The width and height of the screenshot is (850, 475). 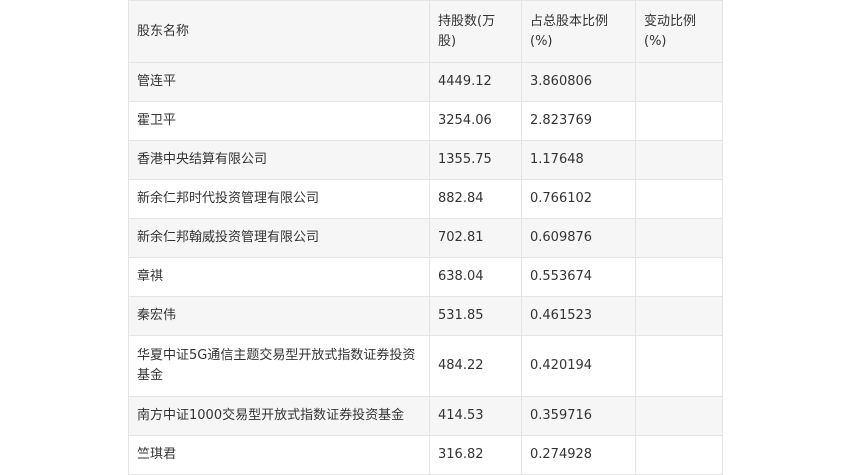 What do you see at coordinates (279, 121) in the screenshot?
I see `cell-name: 霍卫平` at bounding box center [279, 121].